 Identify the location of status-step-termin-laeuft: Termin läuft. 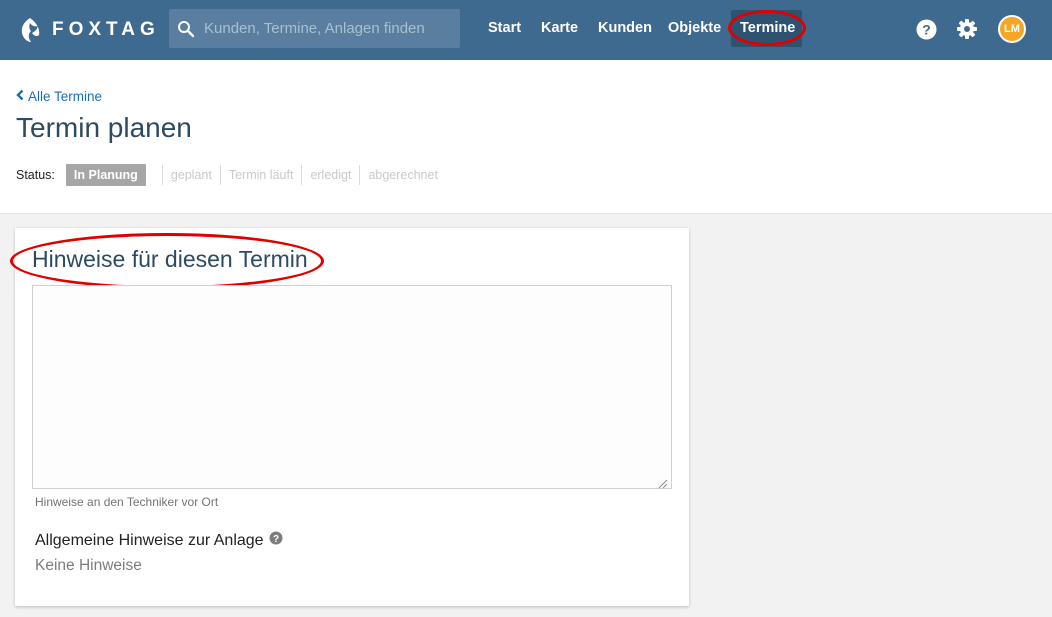
(260, 175).